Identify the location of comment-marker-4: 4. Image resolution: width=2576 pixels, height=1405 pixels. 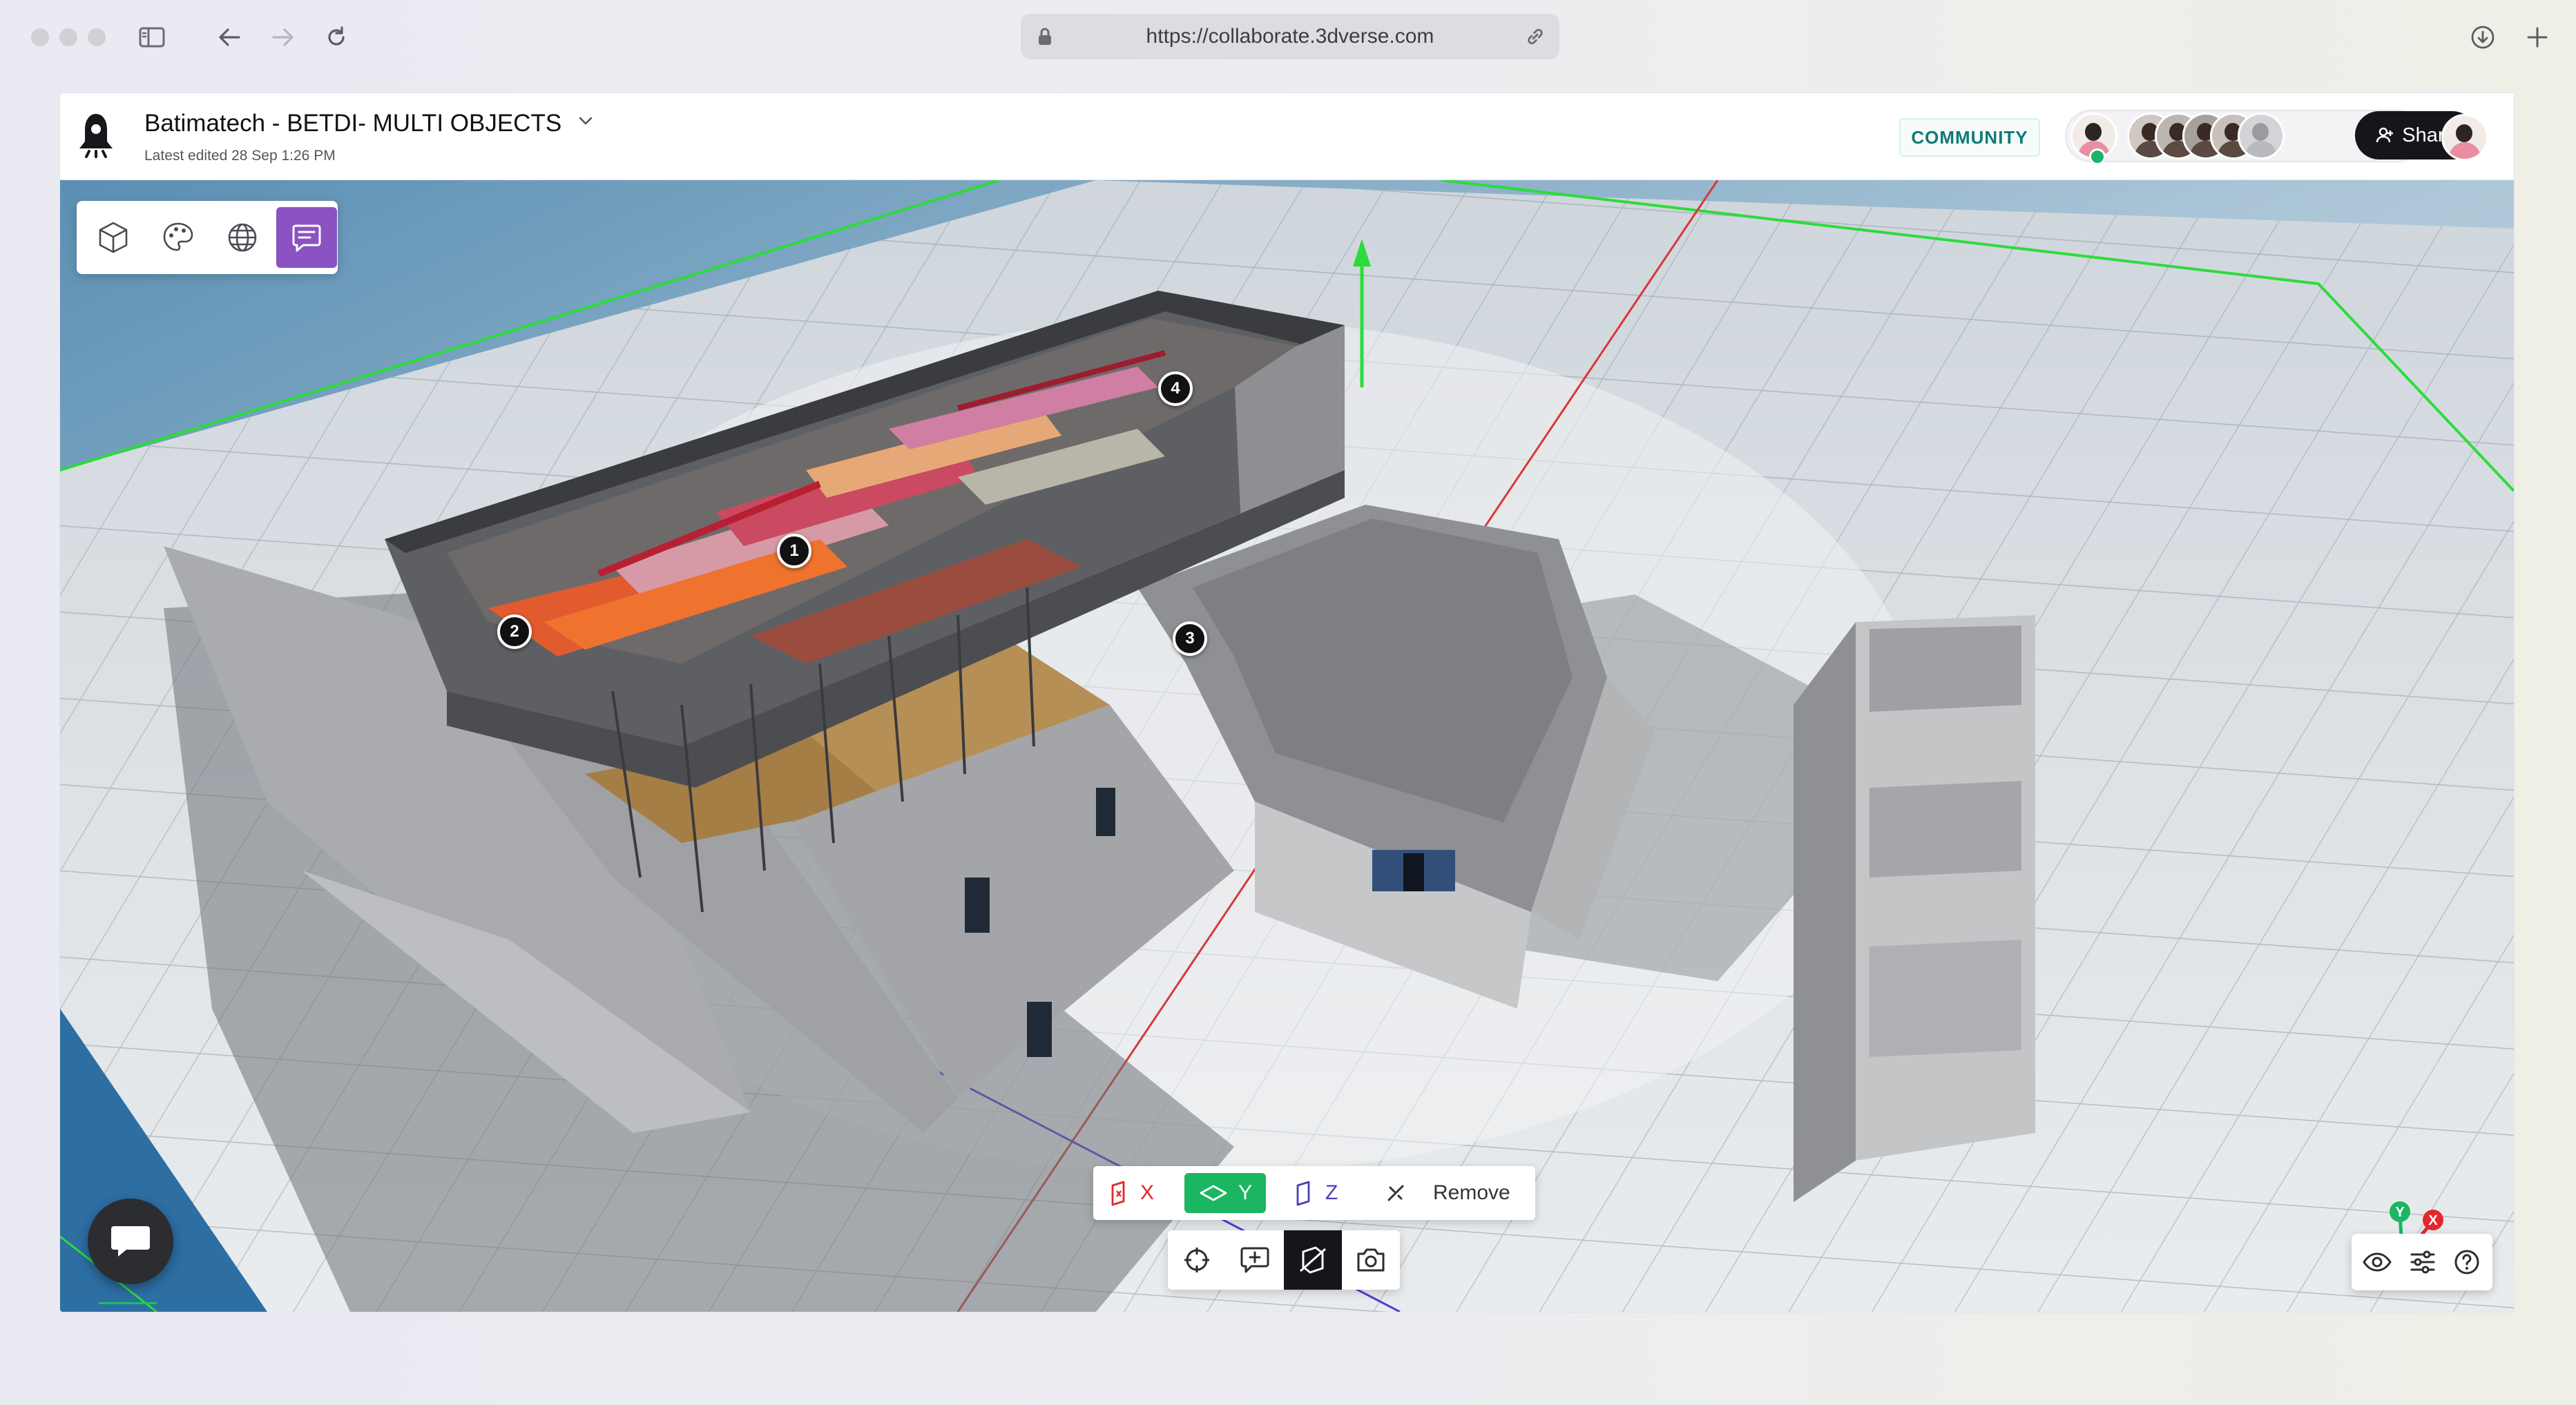
(1175, 388).